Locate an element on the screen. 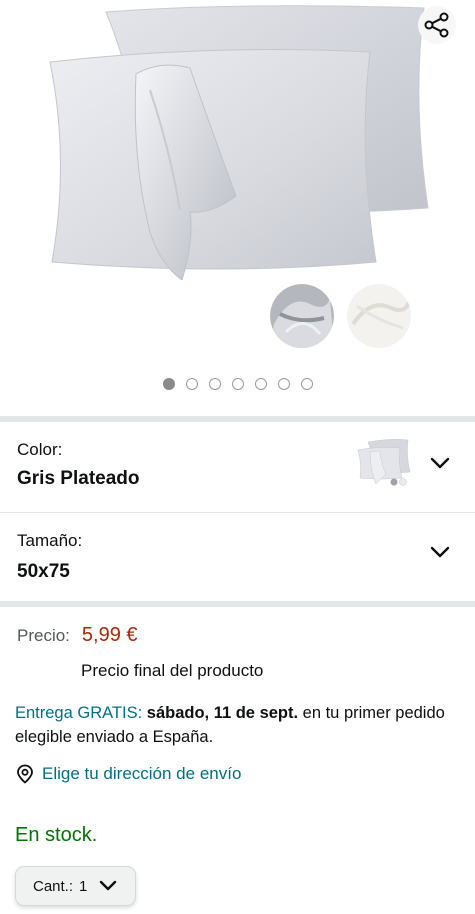 This screenshot has height=914, width=475. image-pagination-dots is located at coordinates (237, 384).